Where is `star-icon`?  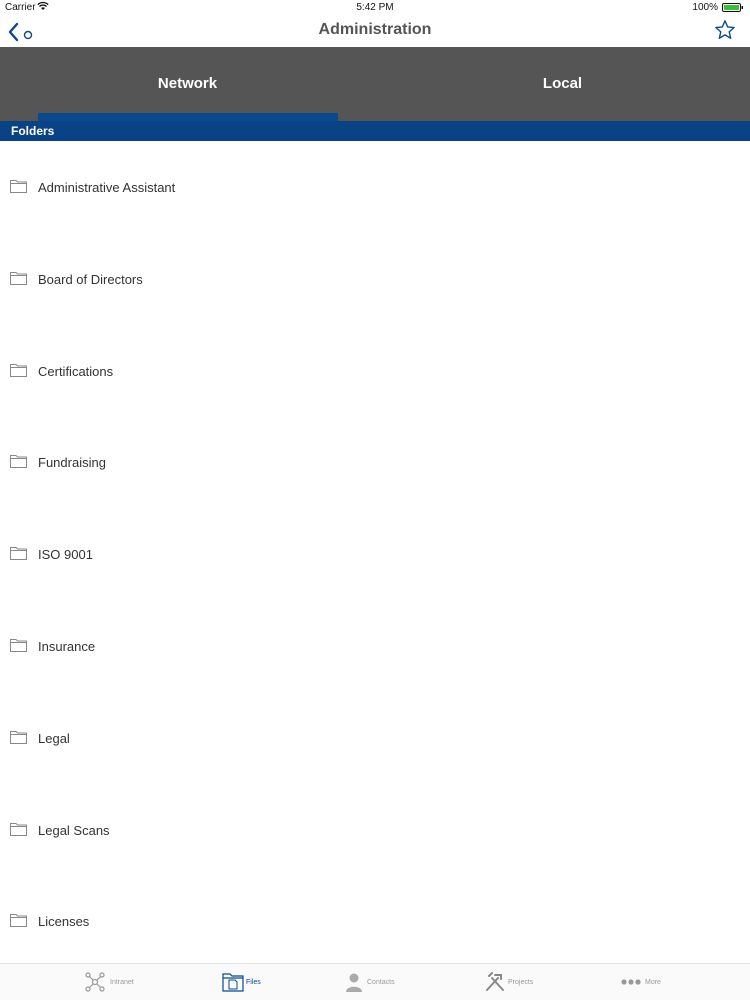
star-icon is located at coordinates (725, 29).